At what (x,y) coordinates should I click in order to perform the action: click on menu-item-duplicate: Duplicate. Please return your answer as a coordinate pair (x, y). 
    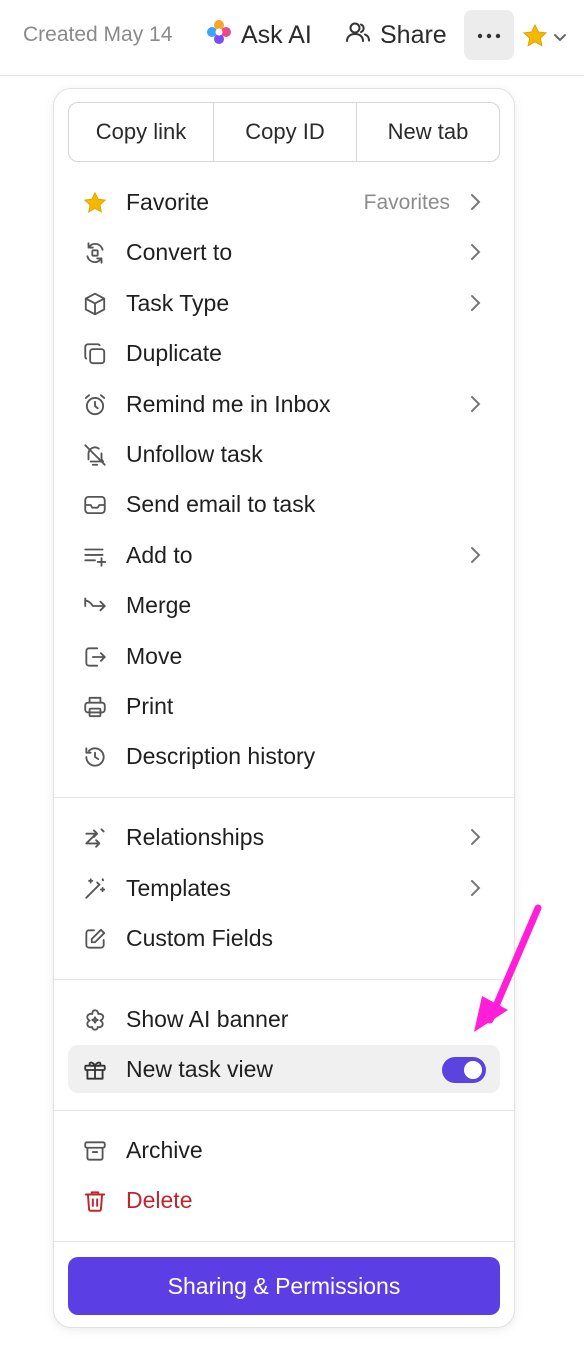
    Looking at the image, I should click on (284, 353).